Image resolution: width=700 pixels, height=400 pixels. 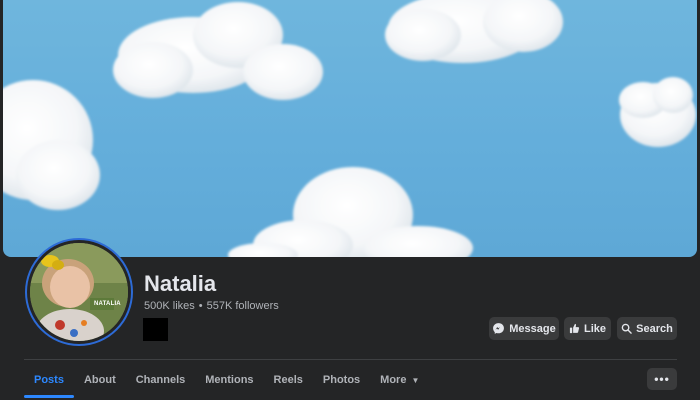 I want to click on profile-picture: NATALIA, so click(x=79, y=292).